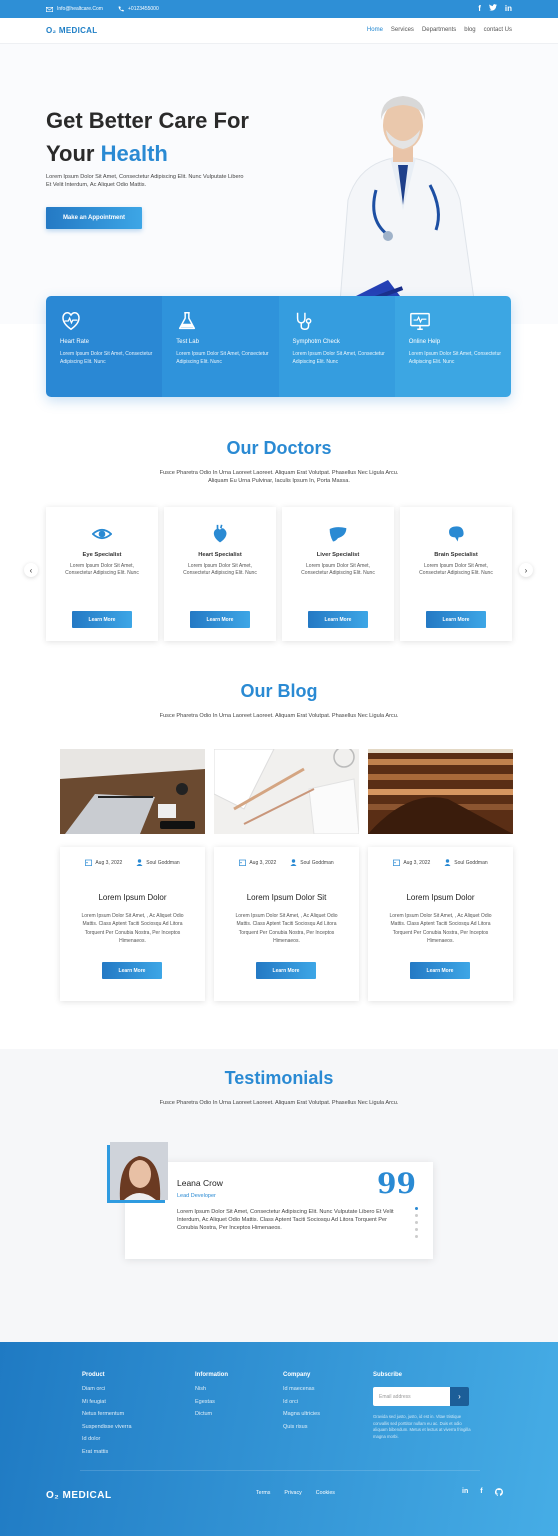 This screenshot has height=1536, width=558. What do you see at coordinates (139, 1171) in the screenshot?
I see `avatar` at bounding box center [139, 1171].